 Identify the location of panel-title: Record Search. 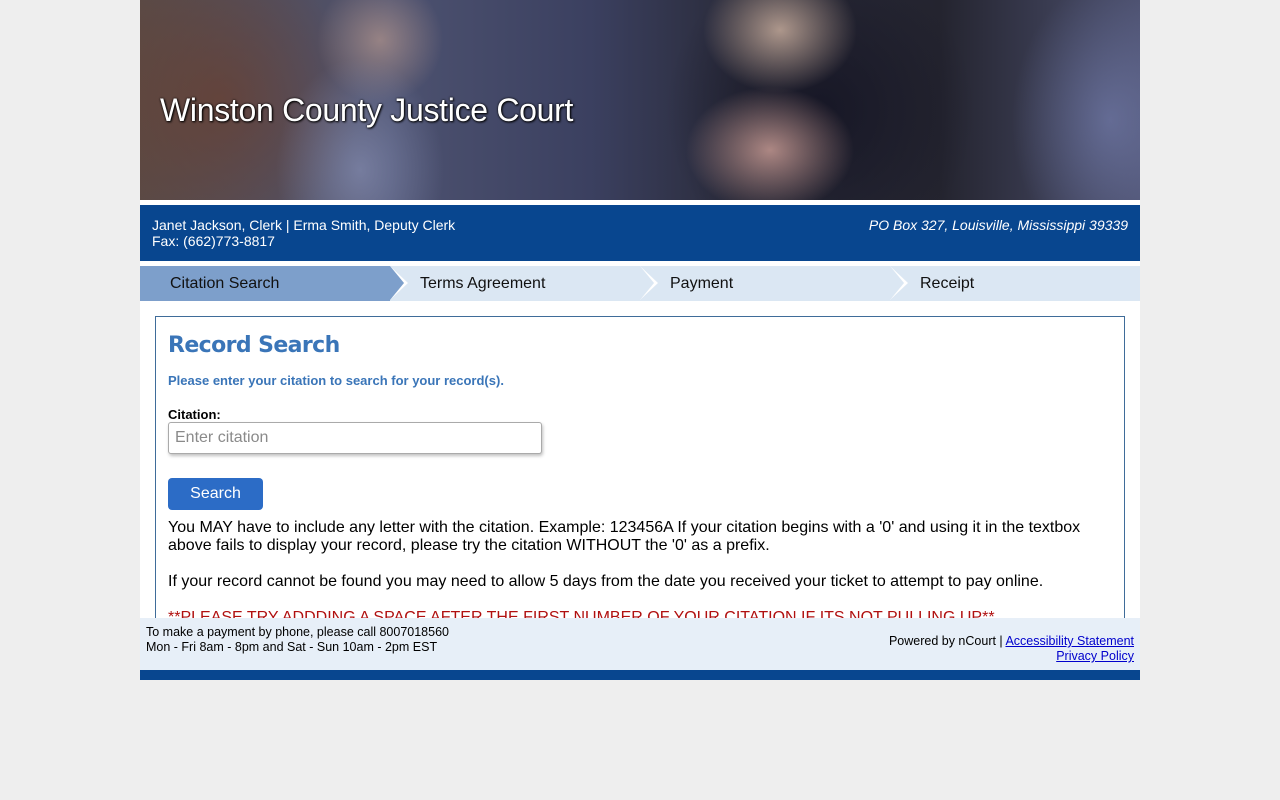
(254, 345).